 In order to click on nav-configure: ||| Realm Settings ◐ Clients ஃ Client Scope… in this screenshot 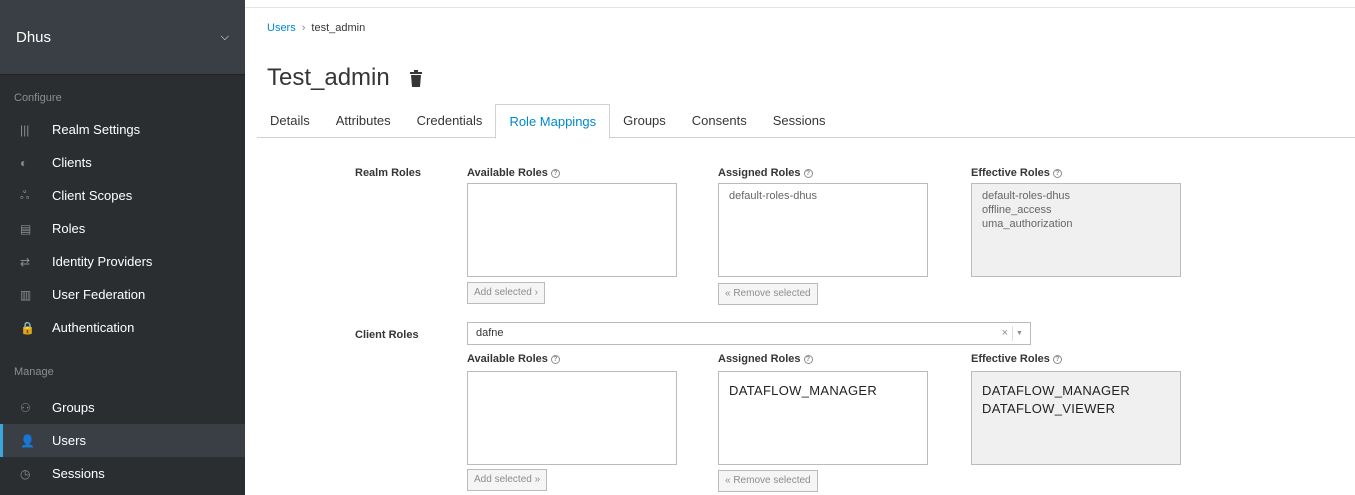, I will do `click(122, 228)`.